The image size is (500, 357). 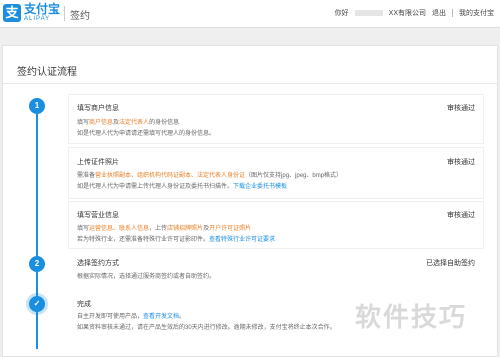 I want to click on header-title: 签约, so click(x=80, y=16).